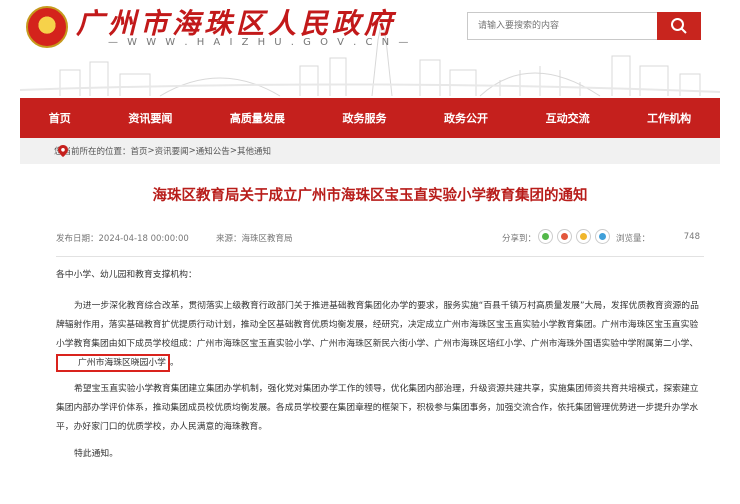  What do you see at coordinates (236, 23) in the screenshot?
I see `site-title: 广州市海珠区人民政府` at bounding box center [236, 23].